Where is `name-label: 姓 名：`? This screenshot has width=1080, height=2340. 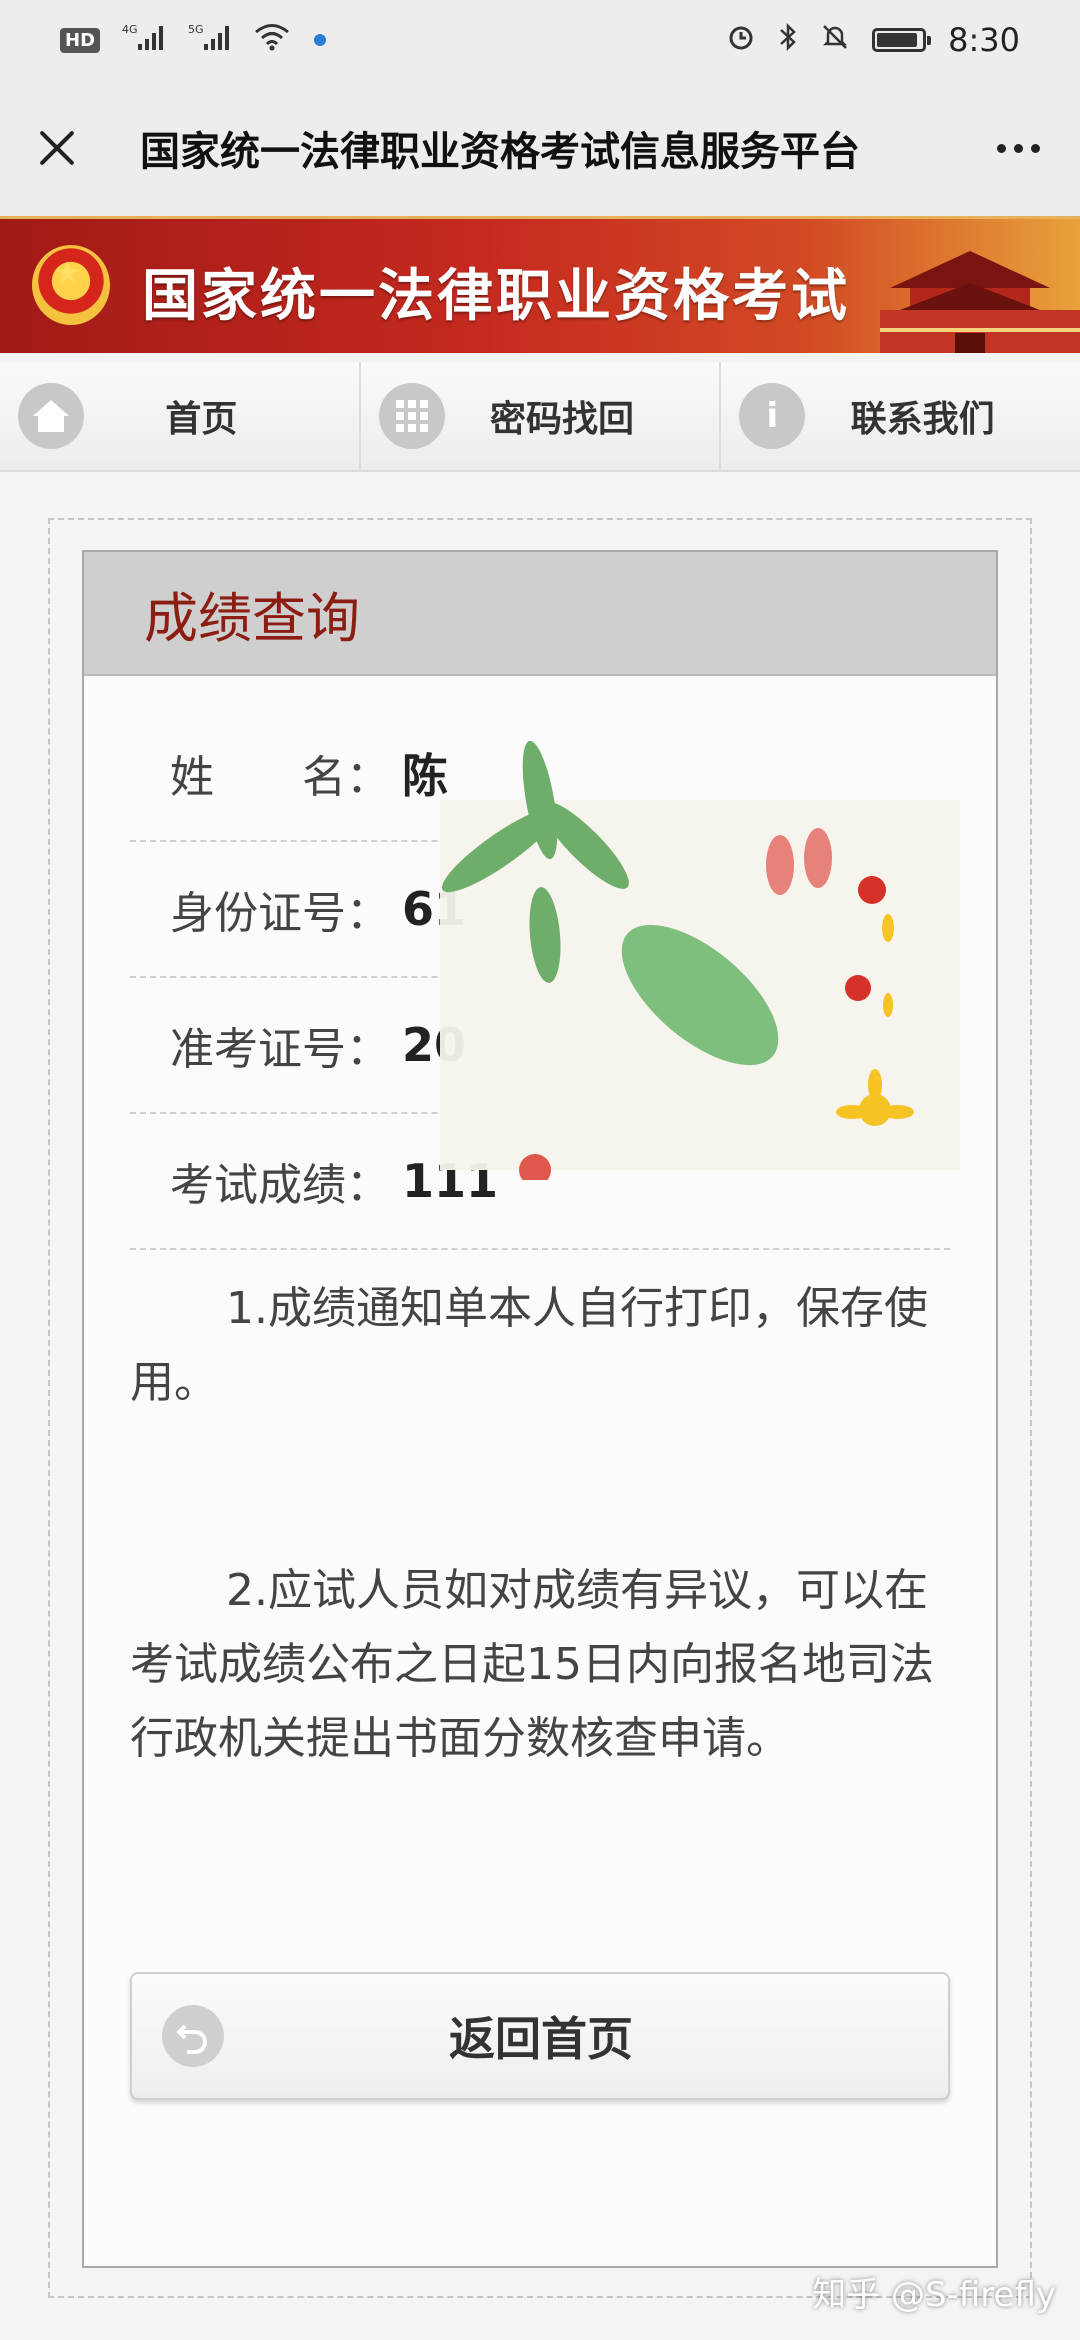 name-label: 姓 名： is located at coordinates (280, 777).